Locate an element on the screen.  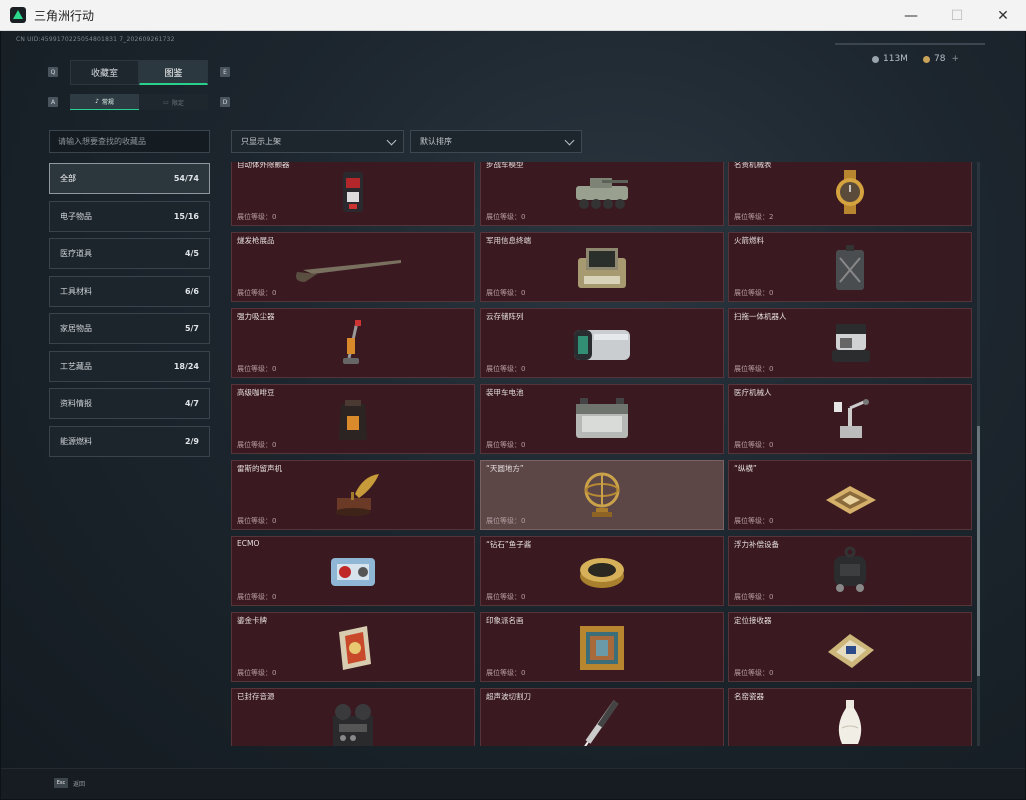
minimize-button: — is located at coordinates (911, 15).